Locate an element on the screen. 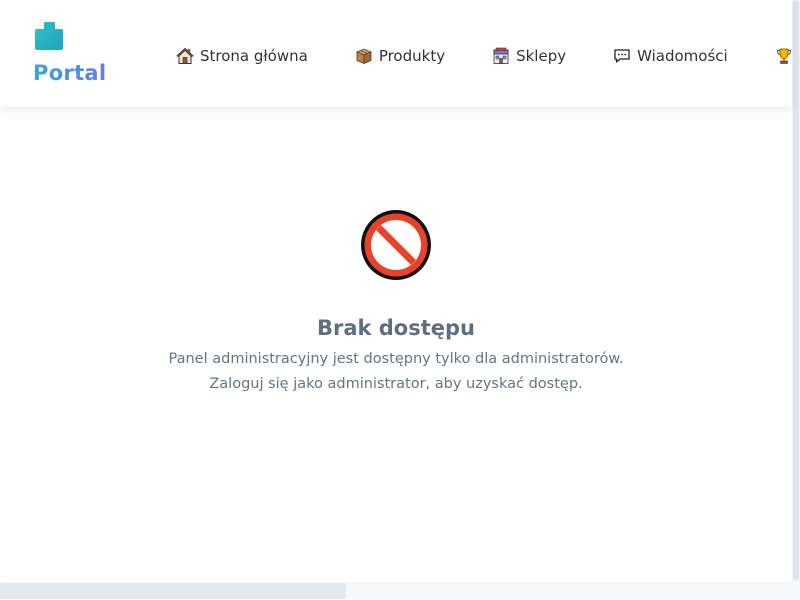  nav-label-stores: Sklepy is located at coordinates (541, 56).